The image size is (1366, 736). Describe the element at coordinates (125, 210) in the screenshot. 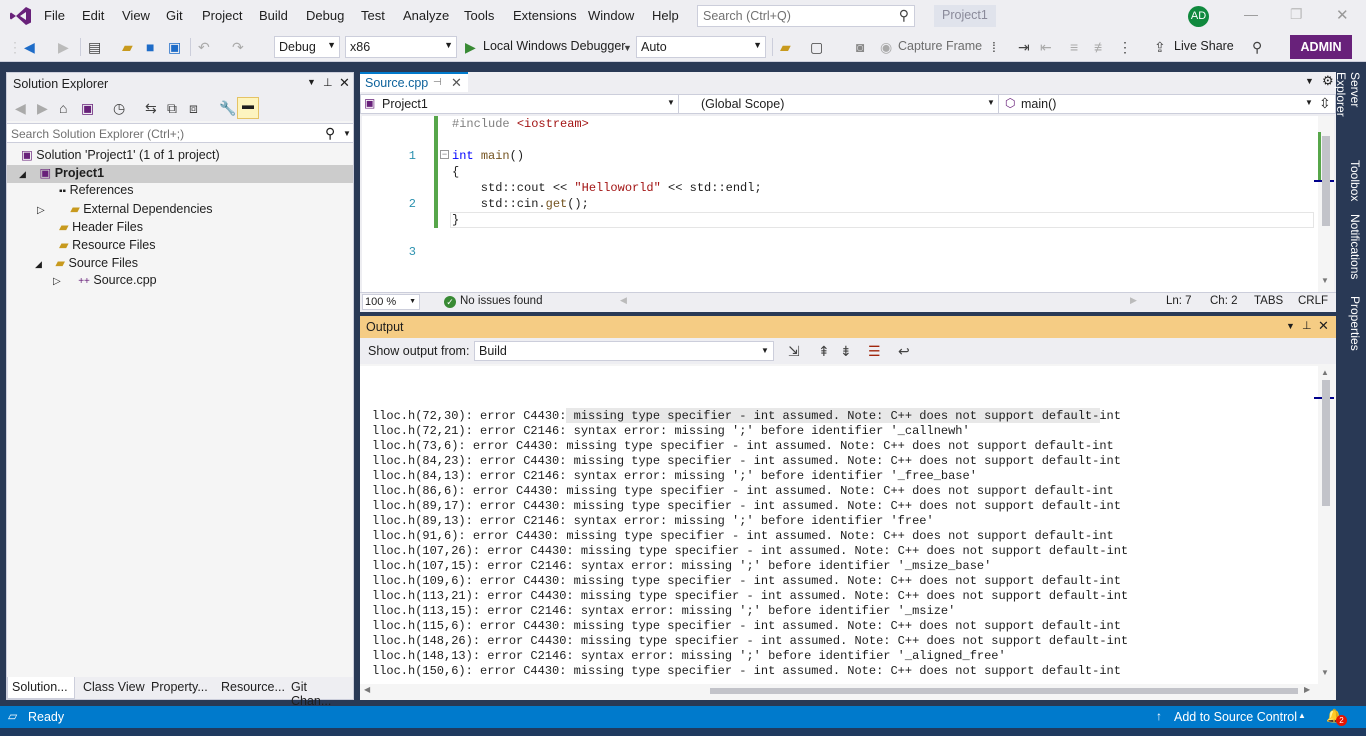

I see `tree-item-external-dependencies: ▷ ▰ External Dependencies` at that location.